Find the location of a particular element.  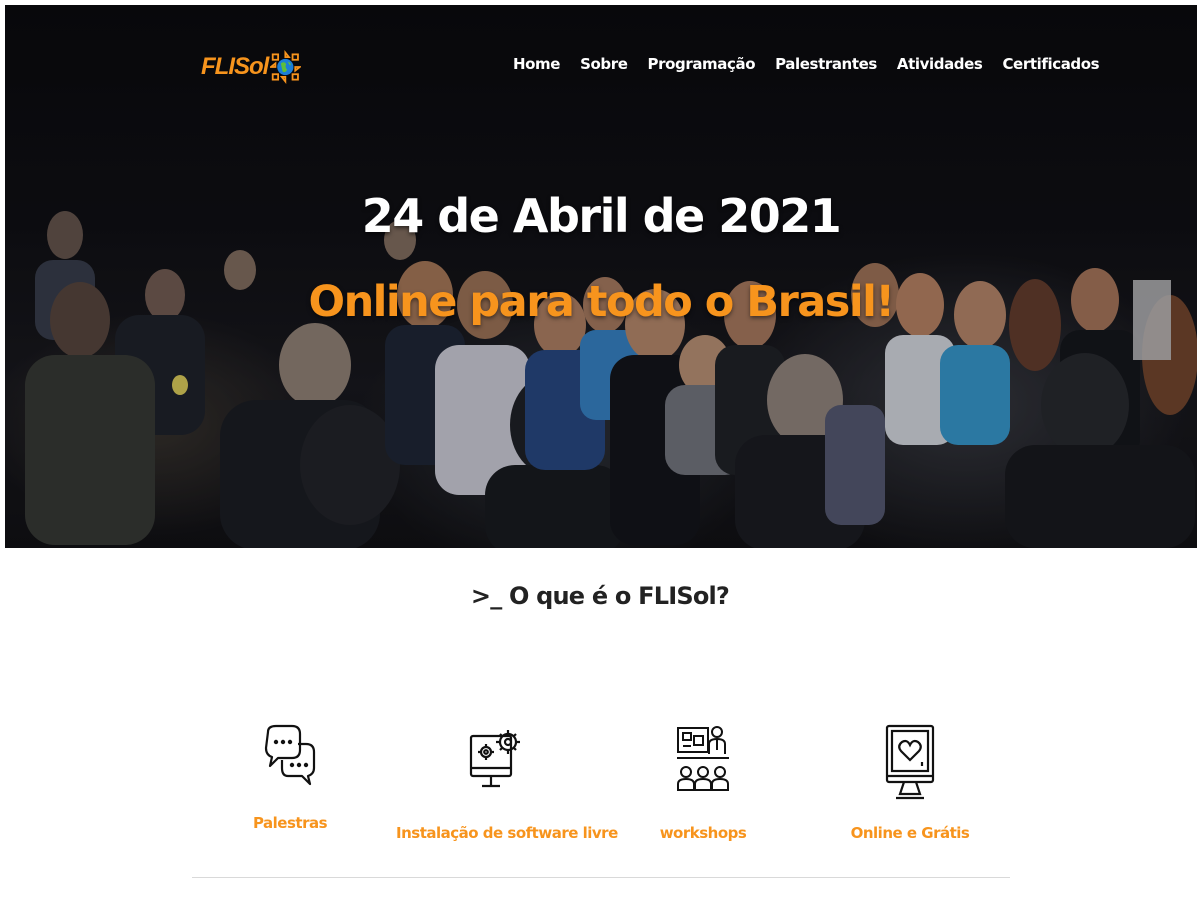

monitor-gears-icon is located at coordinates (494, 759).